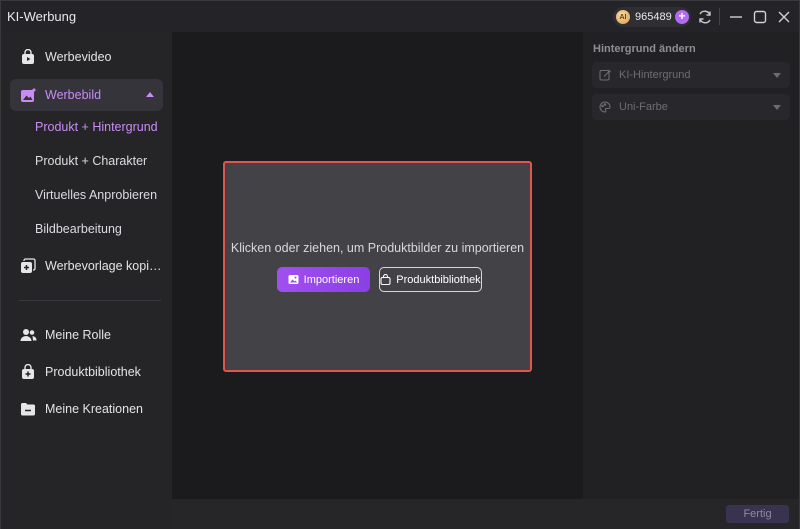 The width and height of the screenshot is (800, 529). What do you see at coordinates (28, 409) in the screenshot?
I see `folder-icon` at bounding box center [28, 409].